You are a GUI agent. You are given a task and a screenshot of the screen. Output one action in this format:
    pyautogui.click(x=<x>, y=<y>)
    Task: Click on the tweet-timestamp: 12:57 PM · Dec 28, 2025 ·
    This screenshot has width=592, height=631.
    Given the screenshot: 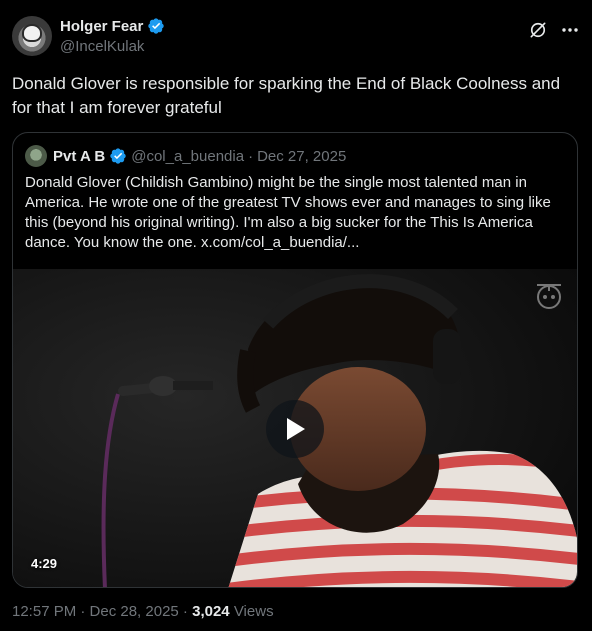 What is the action you would take?
    pyautogui.click(x=102, y=611)
    